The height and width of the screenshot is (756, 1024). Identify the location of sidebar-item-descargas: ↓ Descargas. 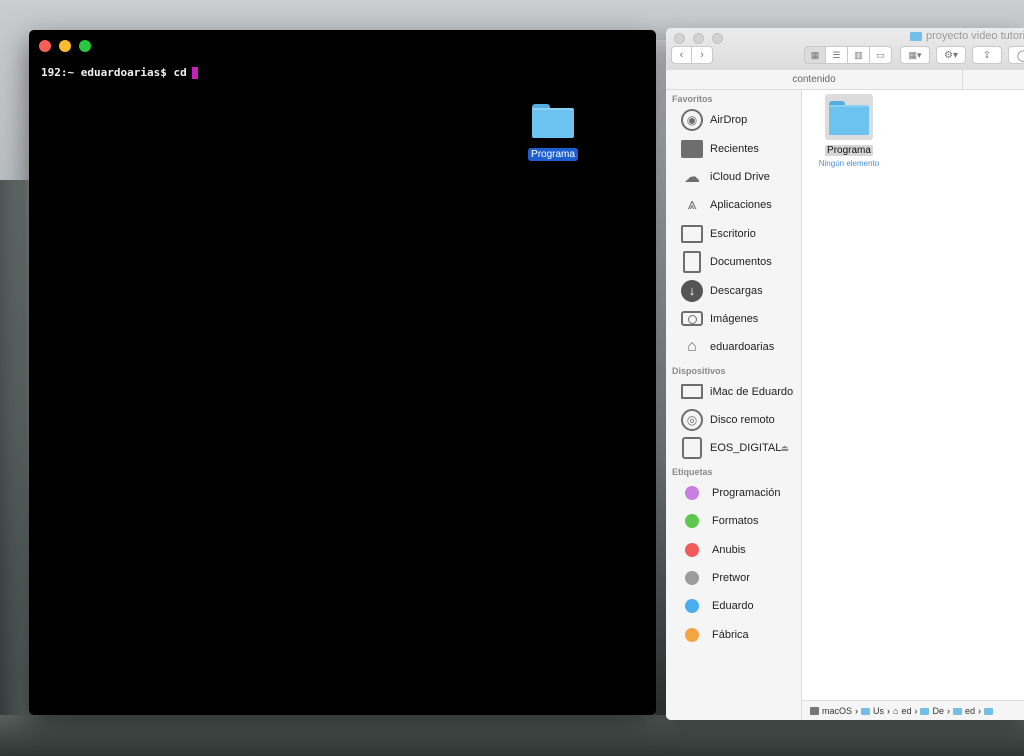
(733, 290).